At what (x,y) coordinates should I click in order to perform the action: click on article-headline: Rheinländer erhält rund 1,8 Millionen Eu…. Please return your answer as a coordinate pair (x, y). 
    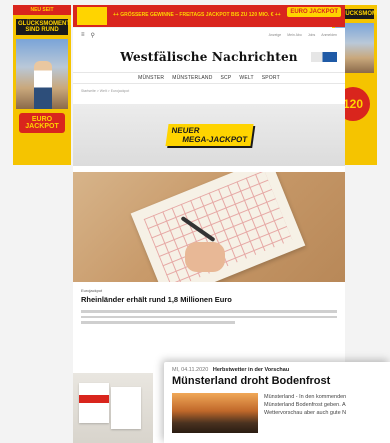
    Looking at the image, I should click on (209, 299).